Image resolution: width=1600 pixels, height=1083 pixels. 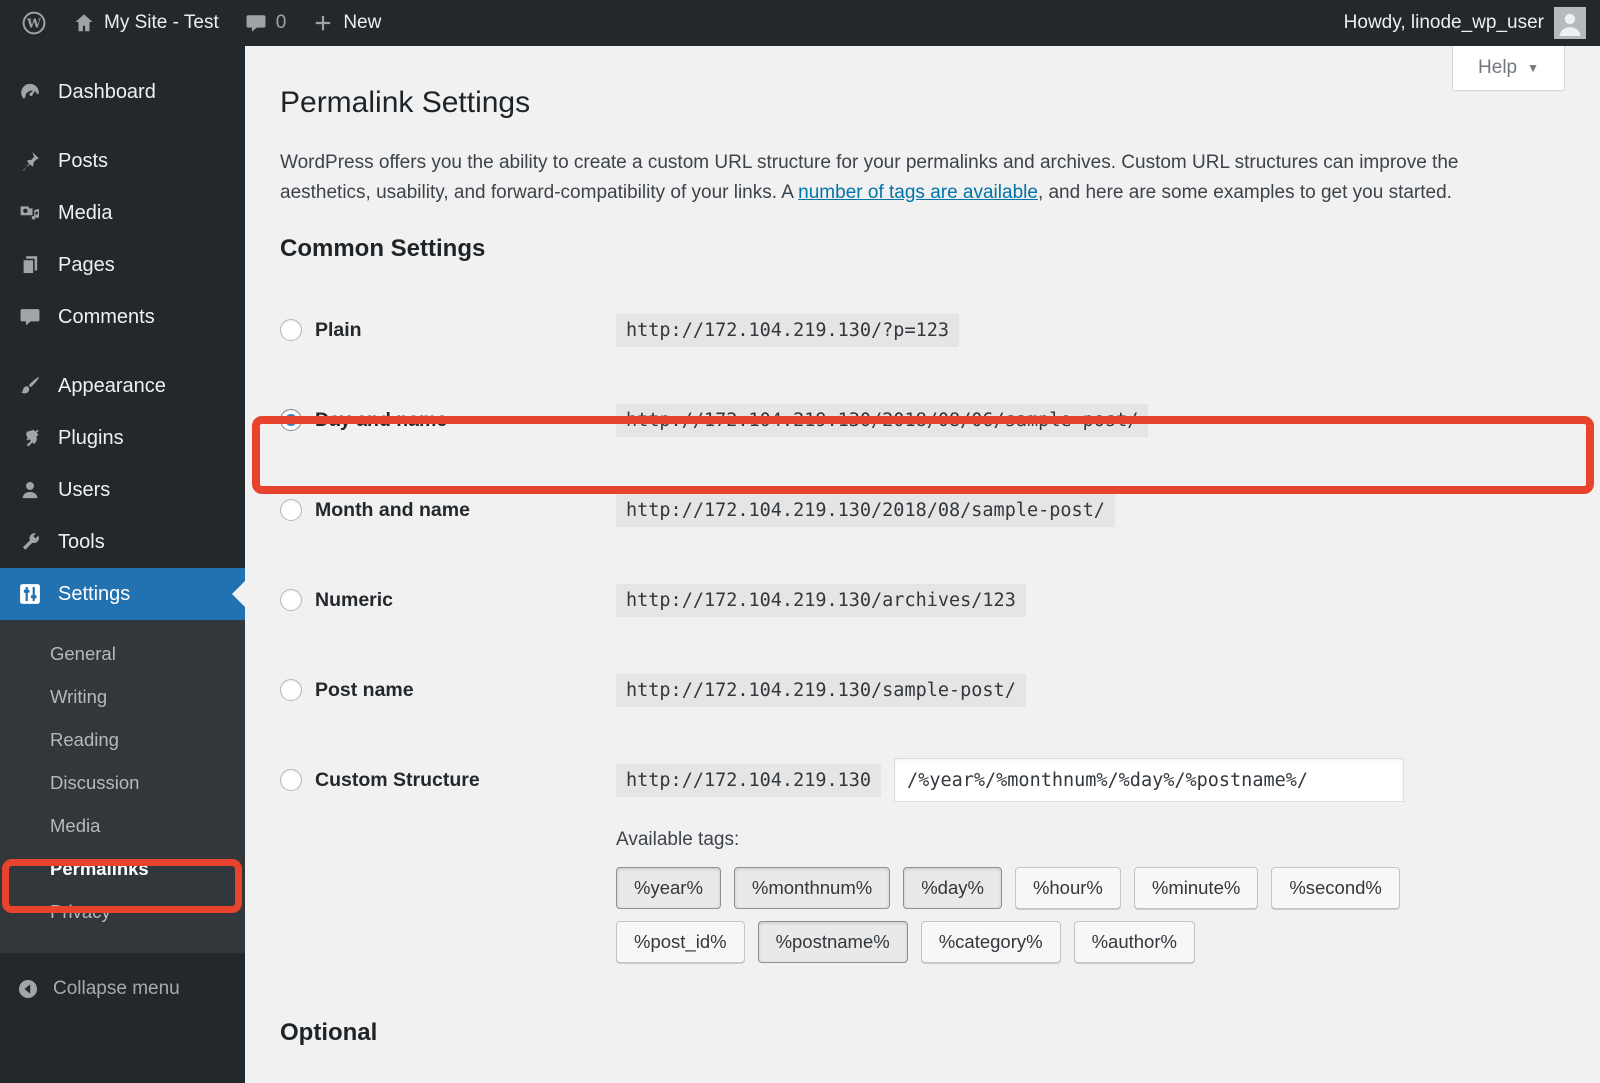 I want to click on tag-button-second: %second%, so click(x=1335, y=888).